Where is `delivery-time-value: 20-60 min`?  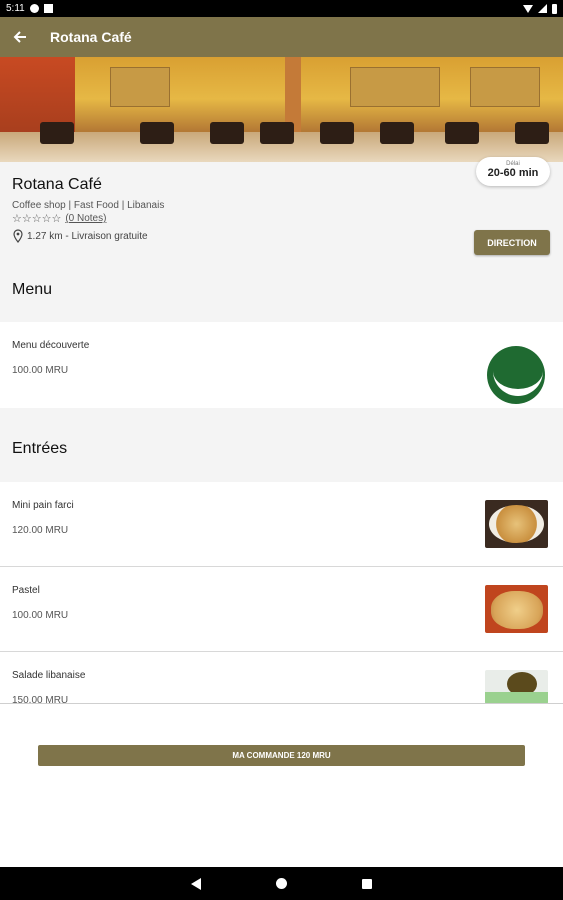
delivery-time-value: 20-60 min is located at coordinates (513, 173).